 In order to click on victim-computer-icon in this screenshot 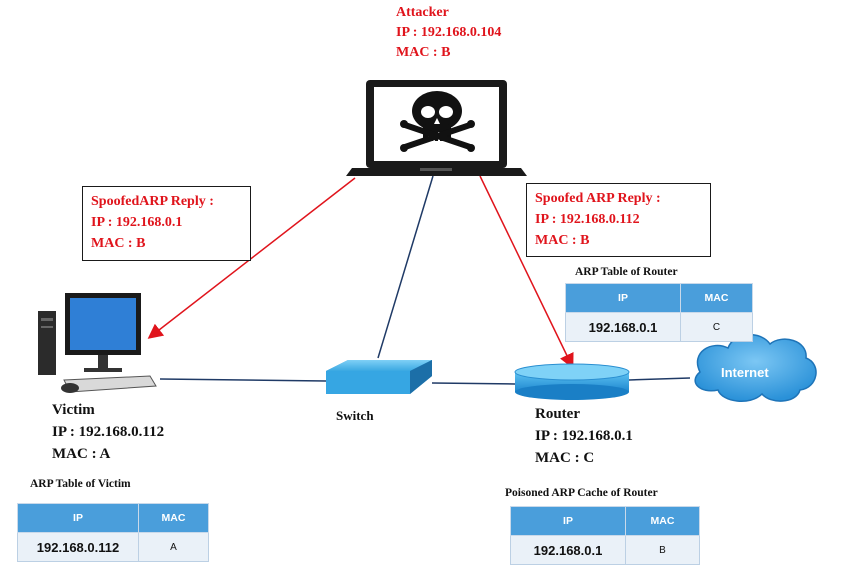, I will do `click(97, 343)`.